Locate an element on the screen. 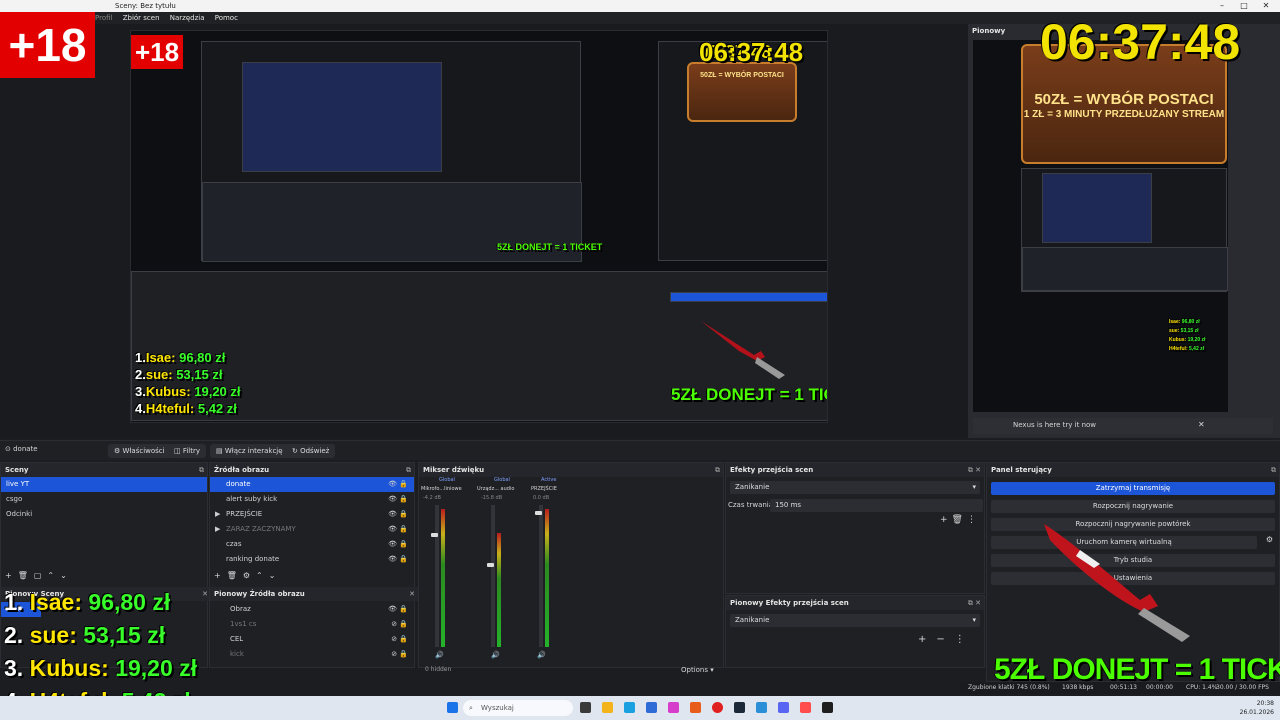 This screenshot has width=1280, height=720. maximize-icon: □ is located at coordinates (1244, 6).